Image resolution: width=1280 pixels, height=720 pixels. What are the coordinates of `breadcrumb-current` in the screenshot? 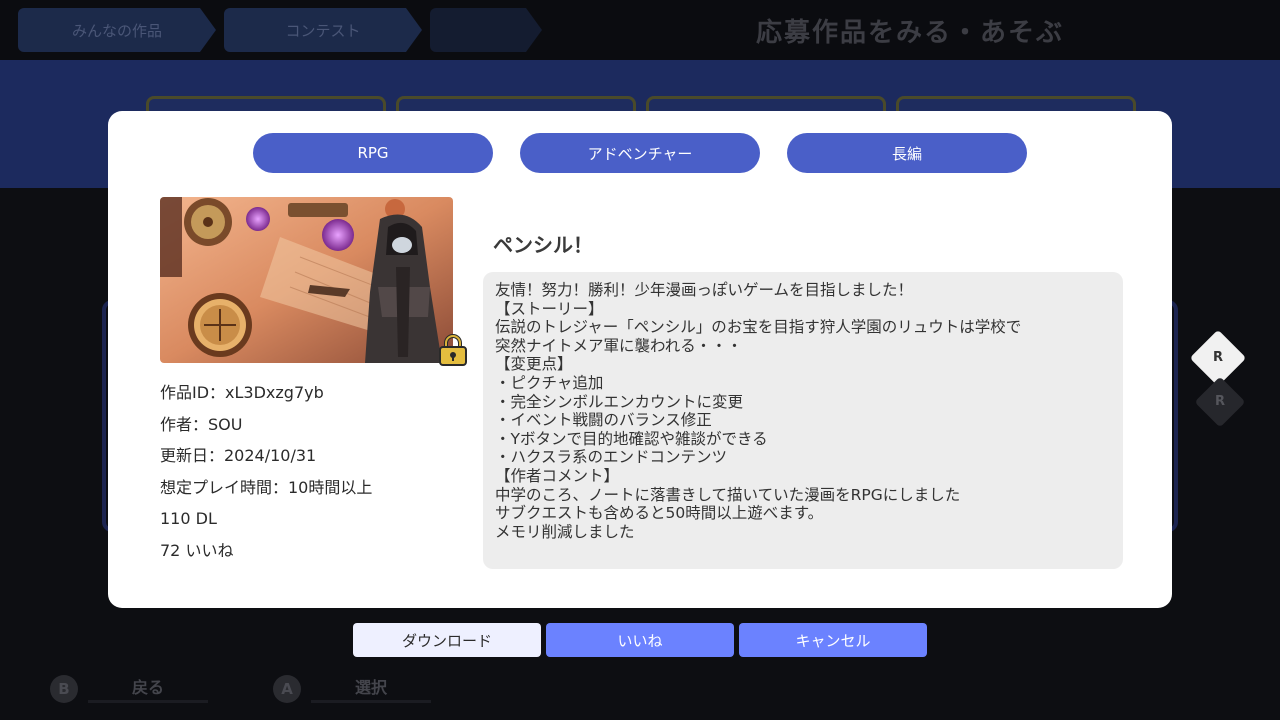 It's located at (486, 30).